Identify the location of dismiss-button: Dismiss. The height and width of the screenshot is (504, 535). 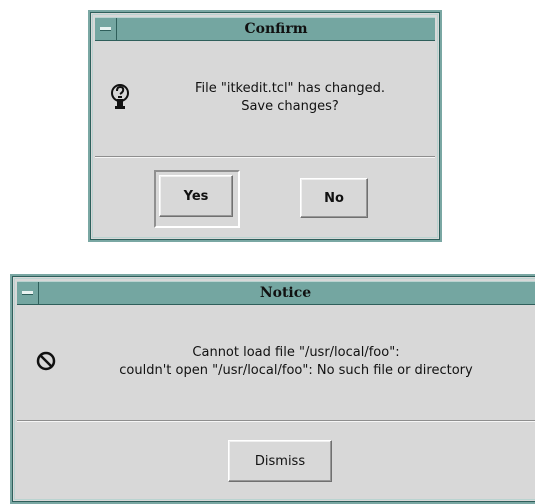
(280, 461).